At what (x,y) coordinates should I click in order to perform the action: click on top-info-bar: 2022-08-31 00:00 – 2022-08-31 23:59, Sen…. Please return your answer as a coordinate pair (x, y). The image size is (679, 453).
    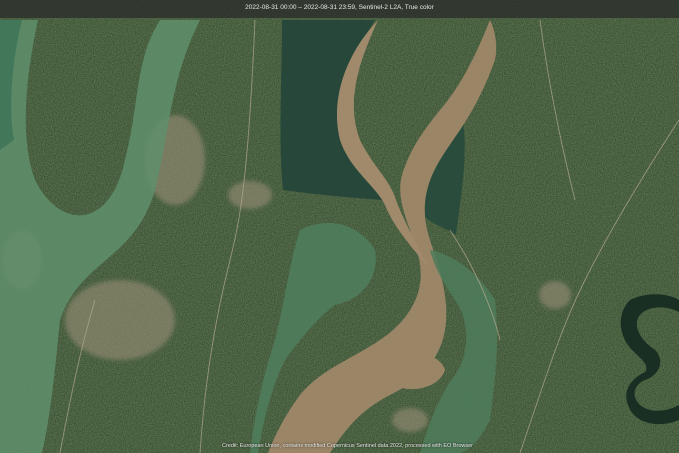
    Looking at the image, I should click on (339, 9).